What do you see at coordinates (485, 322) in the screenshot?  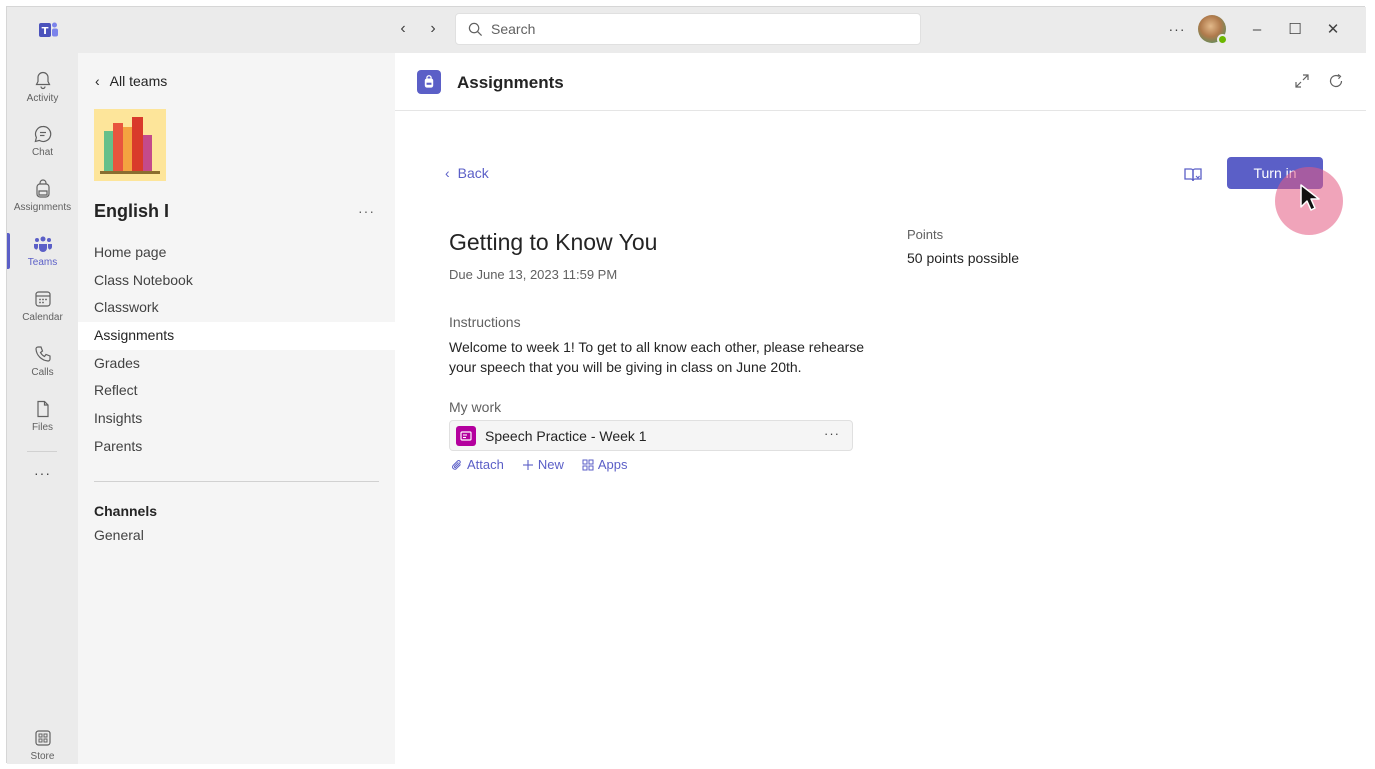 I see `instructions-label: Instructions` at bounding box center [485, 322].